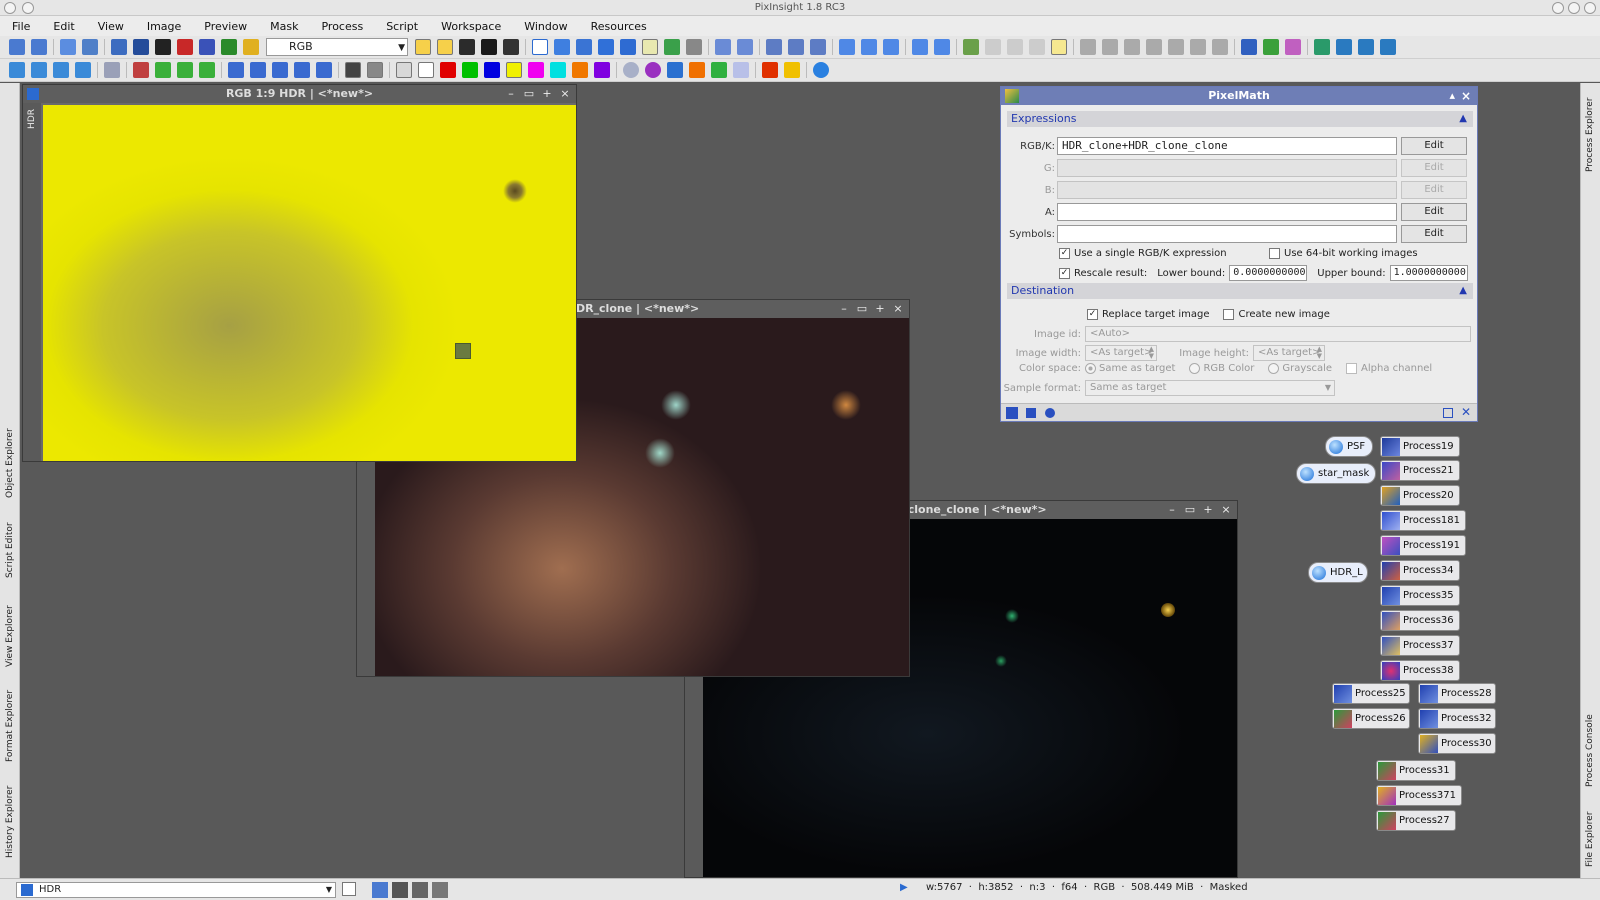 This screenshot has width=1600, height=900. I want to click on stf-5-icon, so click(1344, 47).